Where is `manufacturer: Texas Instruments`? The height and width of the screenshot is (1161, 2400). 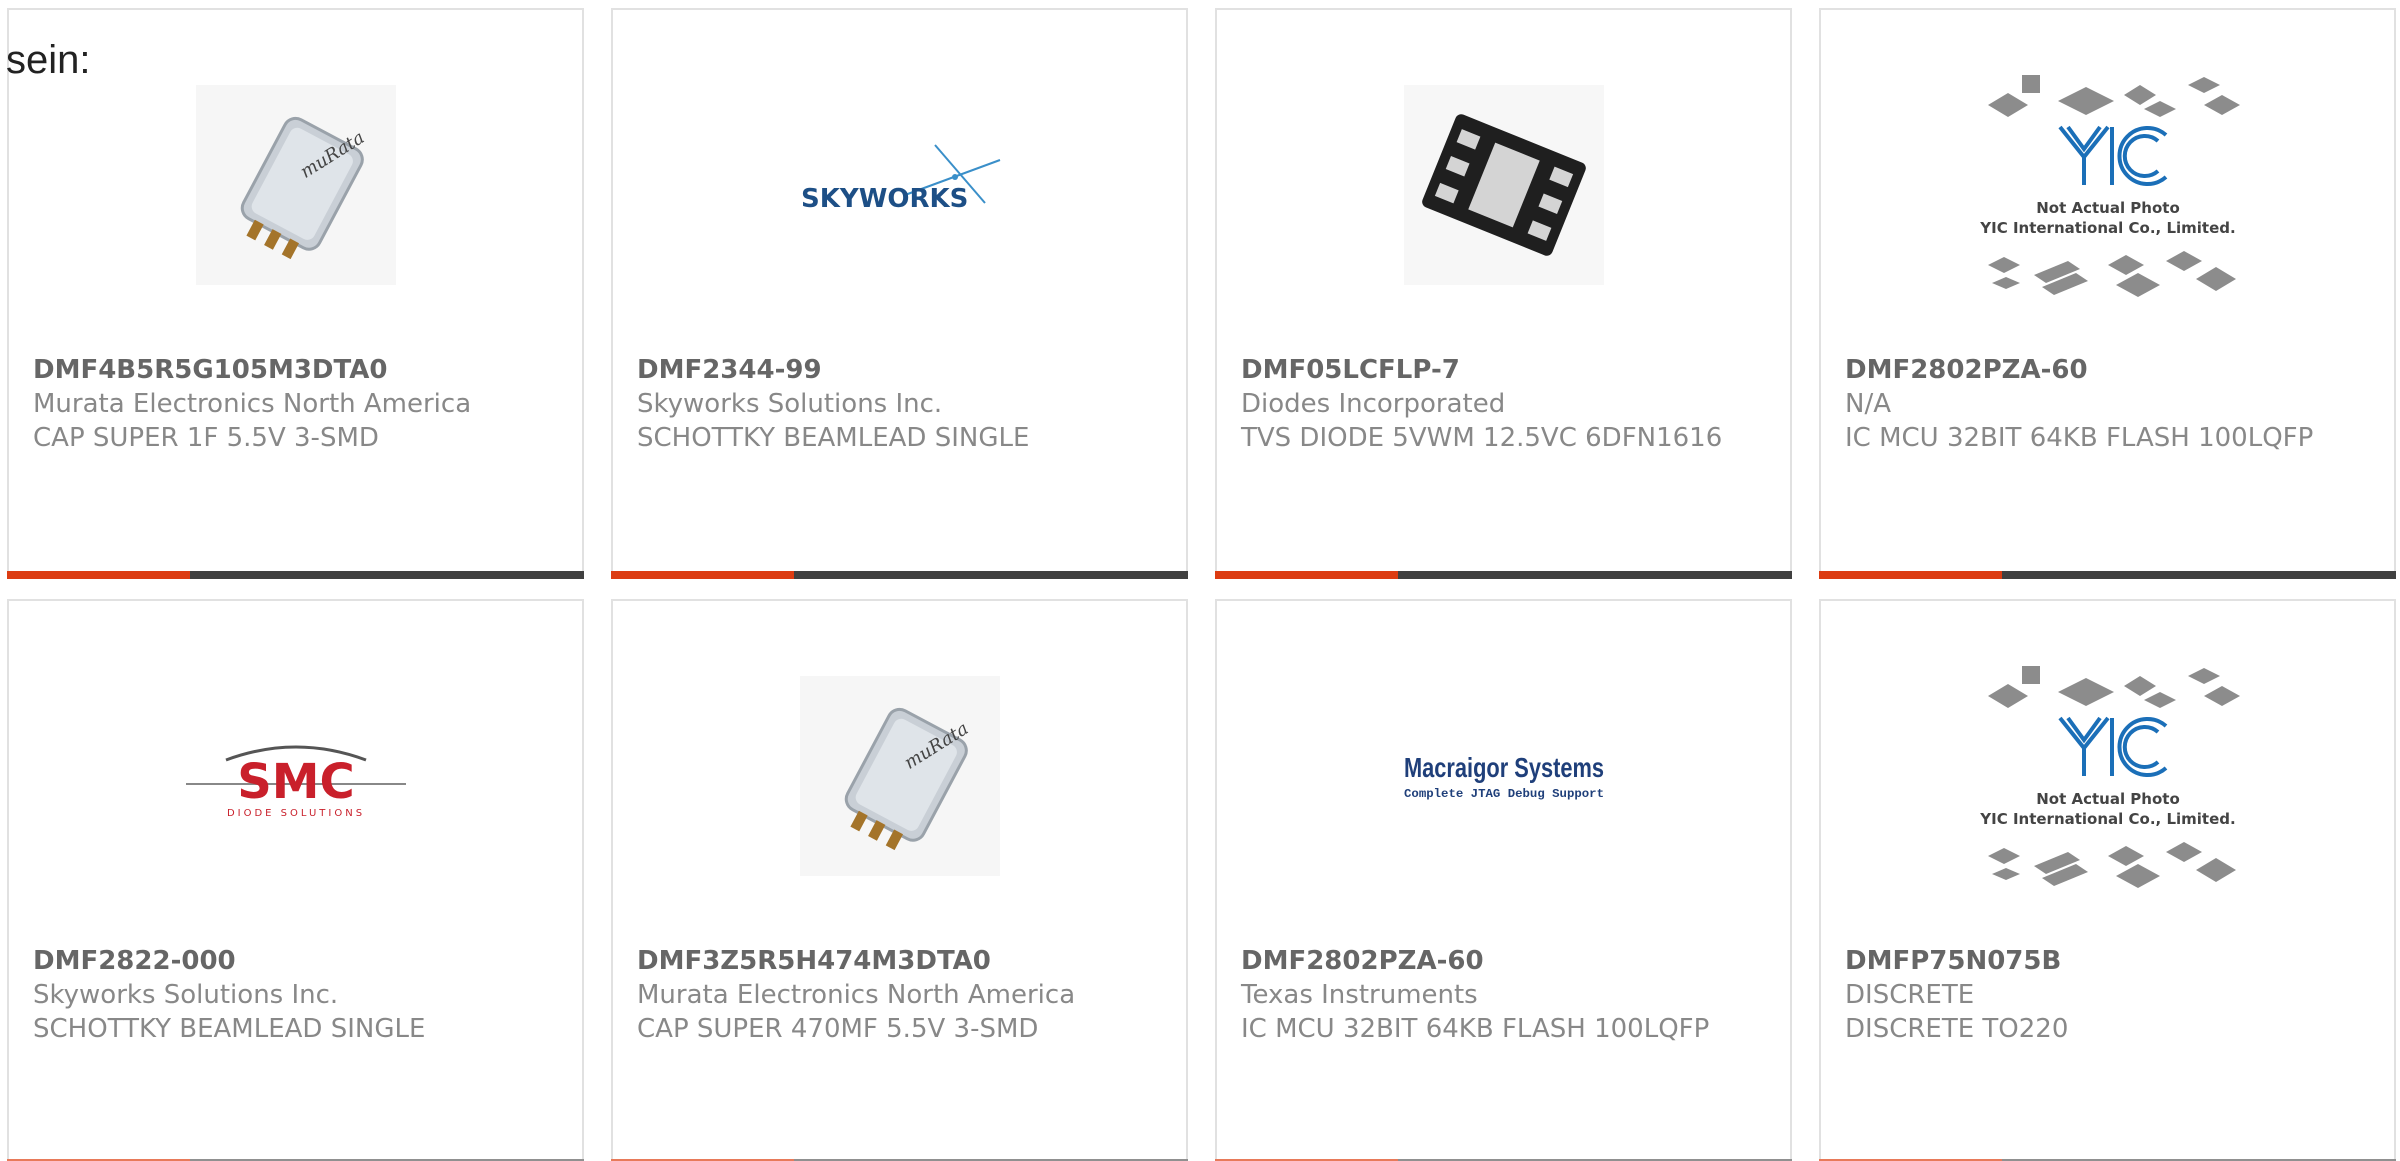 manufacturer: Texas Instruments is located at coordinates (1359, 995).